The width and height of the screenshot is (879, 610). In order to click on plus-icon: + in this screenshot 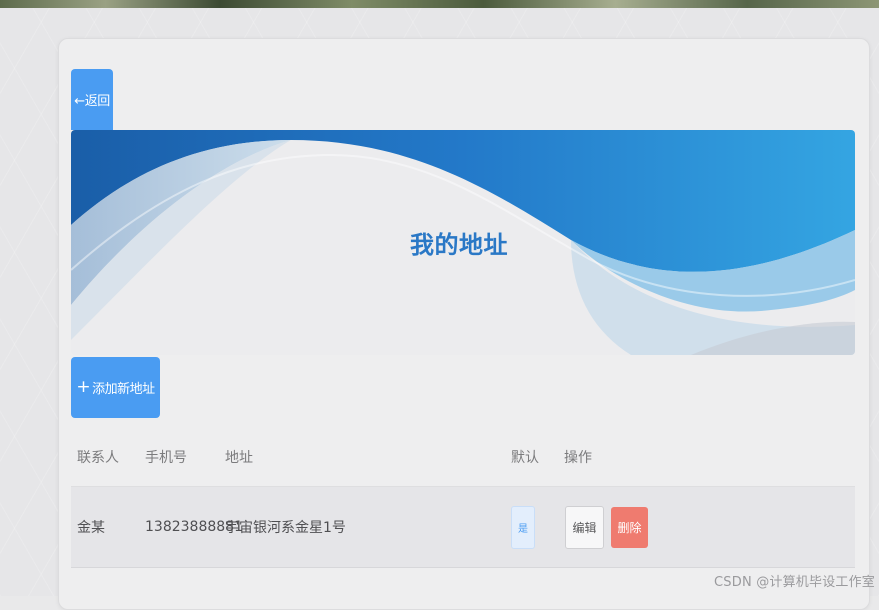, I will do `click(83, 387)`.